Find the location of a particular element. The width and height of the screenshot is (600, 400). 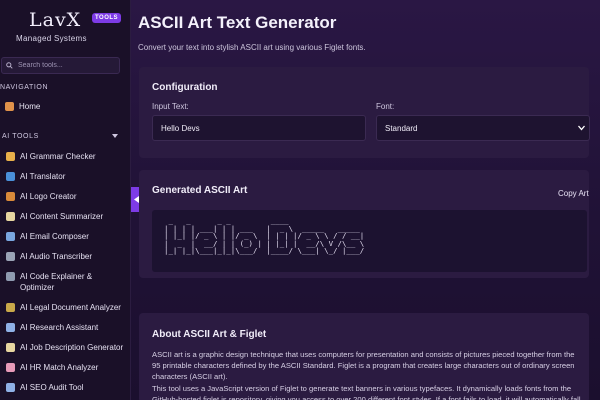

about-heading: About ASCII Art & Figlet is located at coordinates (209, 334).